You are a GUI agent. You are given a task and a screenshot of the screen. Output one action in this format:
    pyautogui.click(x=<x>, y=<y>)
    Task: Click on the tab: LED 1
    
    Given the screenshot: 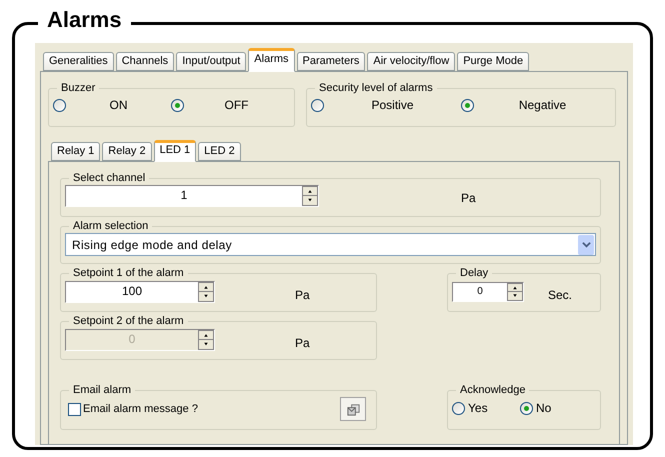 What is the action you would take?
    pyautogui.click(x=175, y=151)
    